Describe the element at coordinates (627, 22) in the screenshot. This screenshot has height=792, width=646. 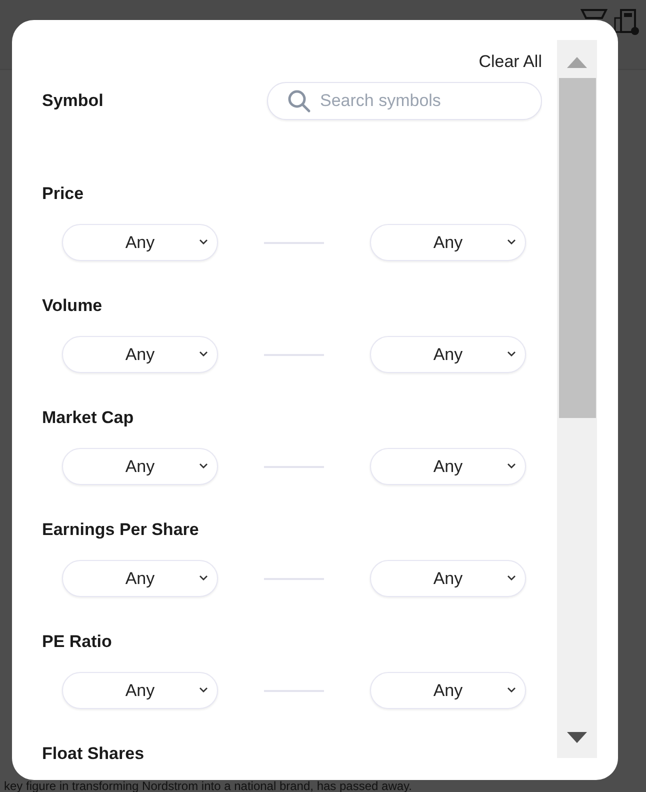
I see `calculator-icon` at that location.